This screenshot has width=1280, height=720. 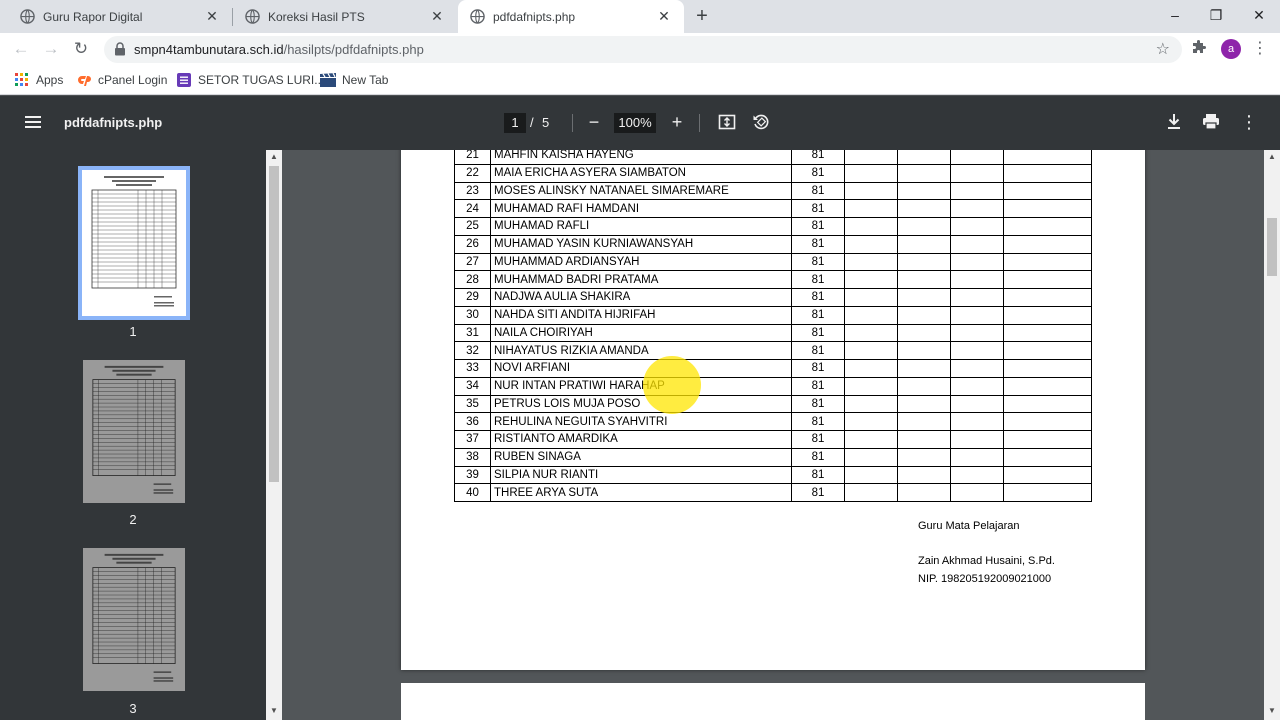 I want to click on more-options-icon: ⋮, so click(x=1249, y=122).